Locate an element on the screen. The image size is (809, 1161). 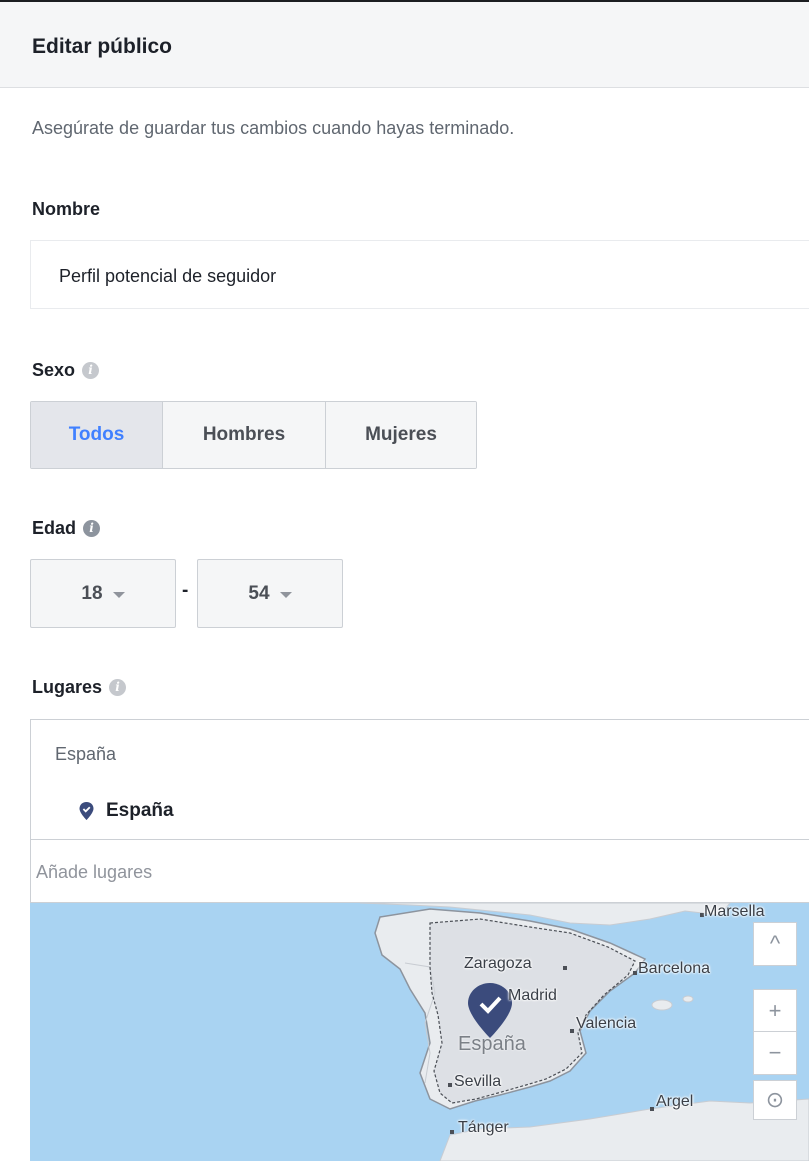
gender-option-hombres: Hombres is located at coordinates (243, 435).